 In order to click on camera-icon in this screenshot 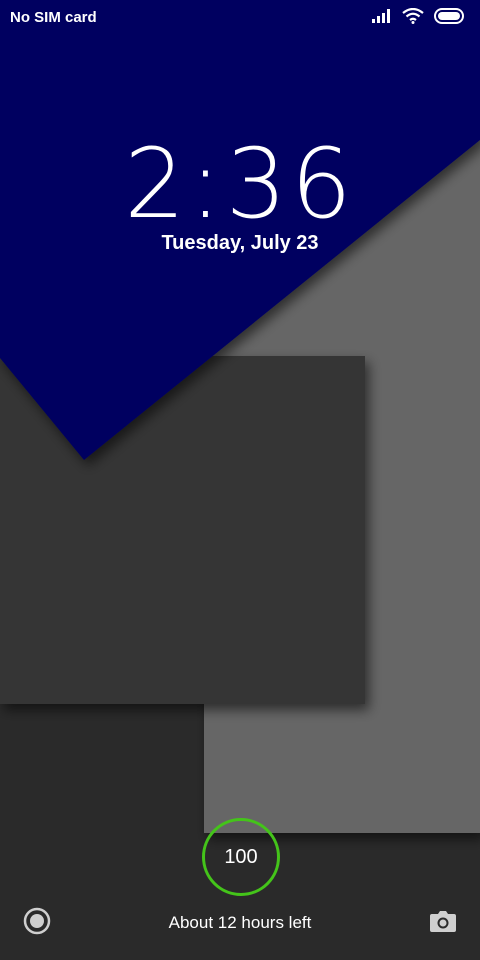, I will do `click(443, 923)`.